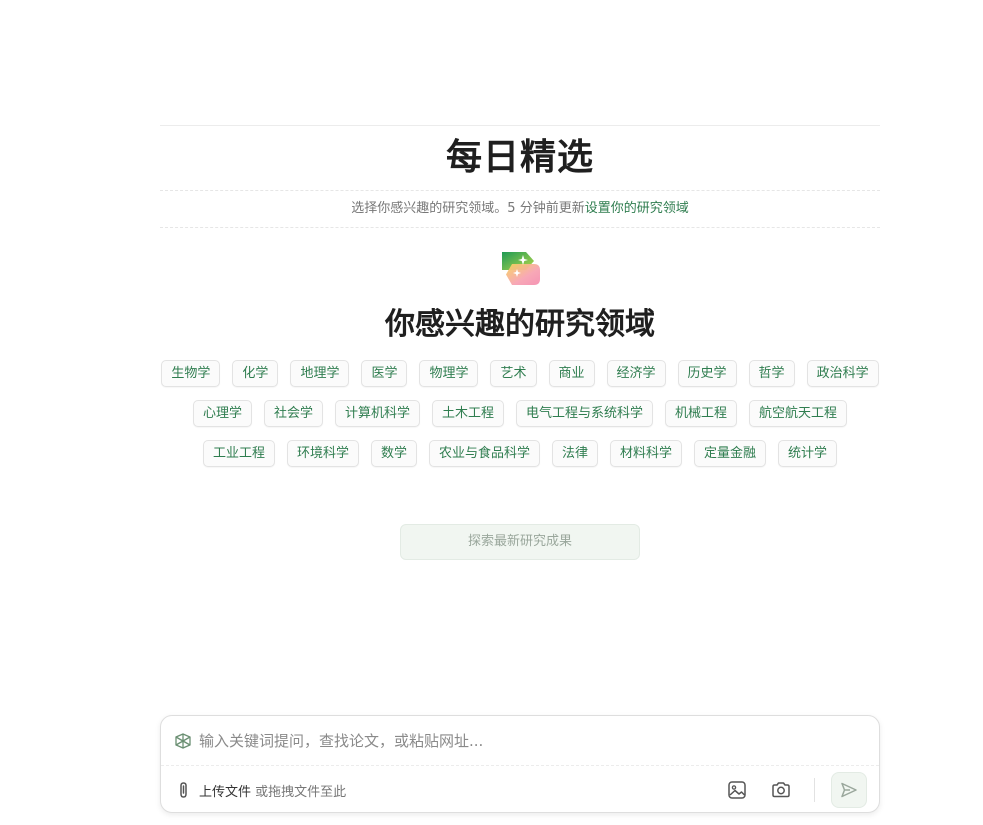 The height and width of the screenshot is (825, 983). Describe the element at coordinates (520, 190) in the screenshot. I see `title-divider` at that location.